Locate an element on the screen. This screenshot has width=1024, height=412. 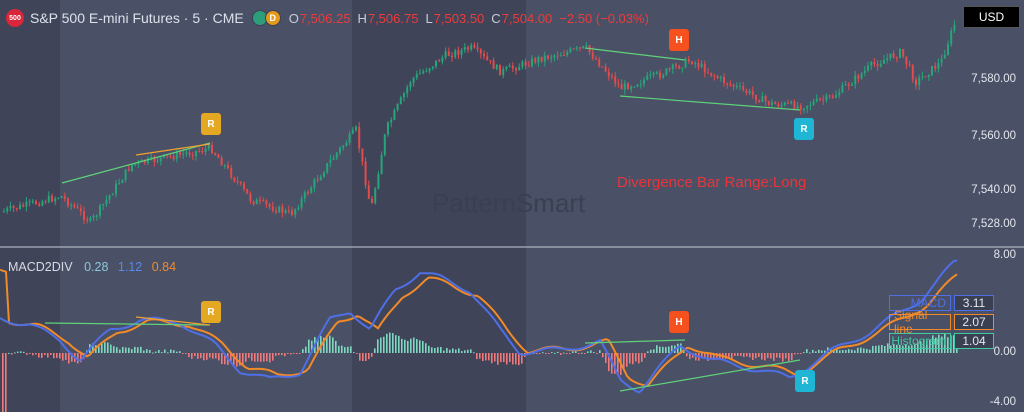
legend-value: 2.07 is located at coordinates (974, 322).